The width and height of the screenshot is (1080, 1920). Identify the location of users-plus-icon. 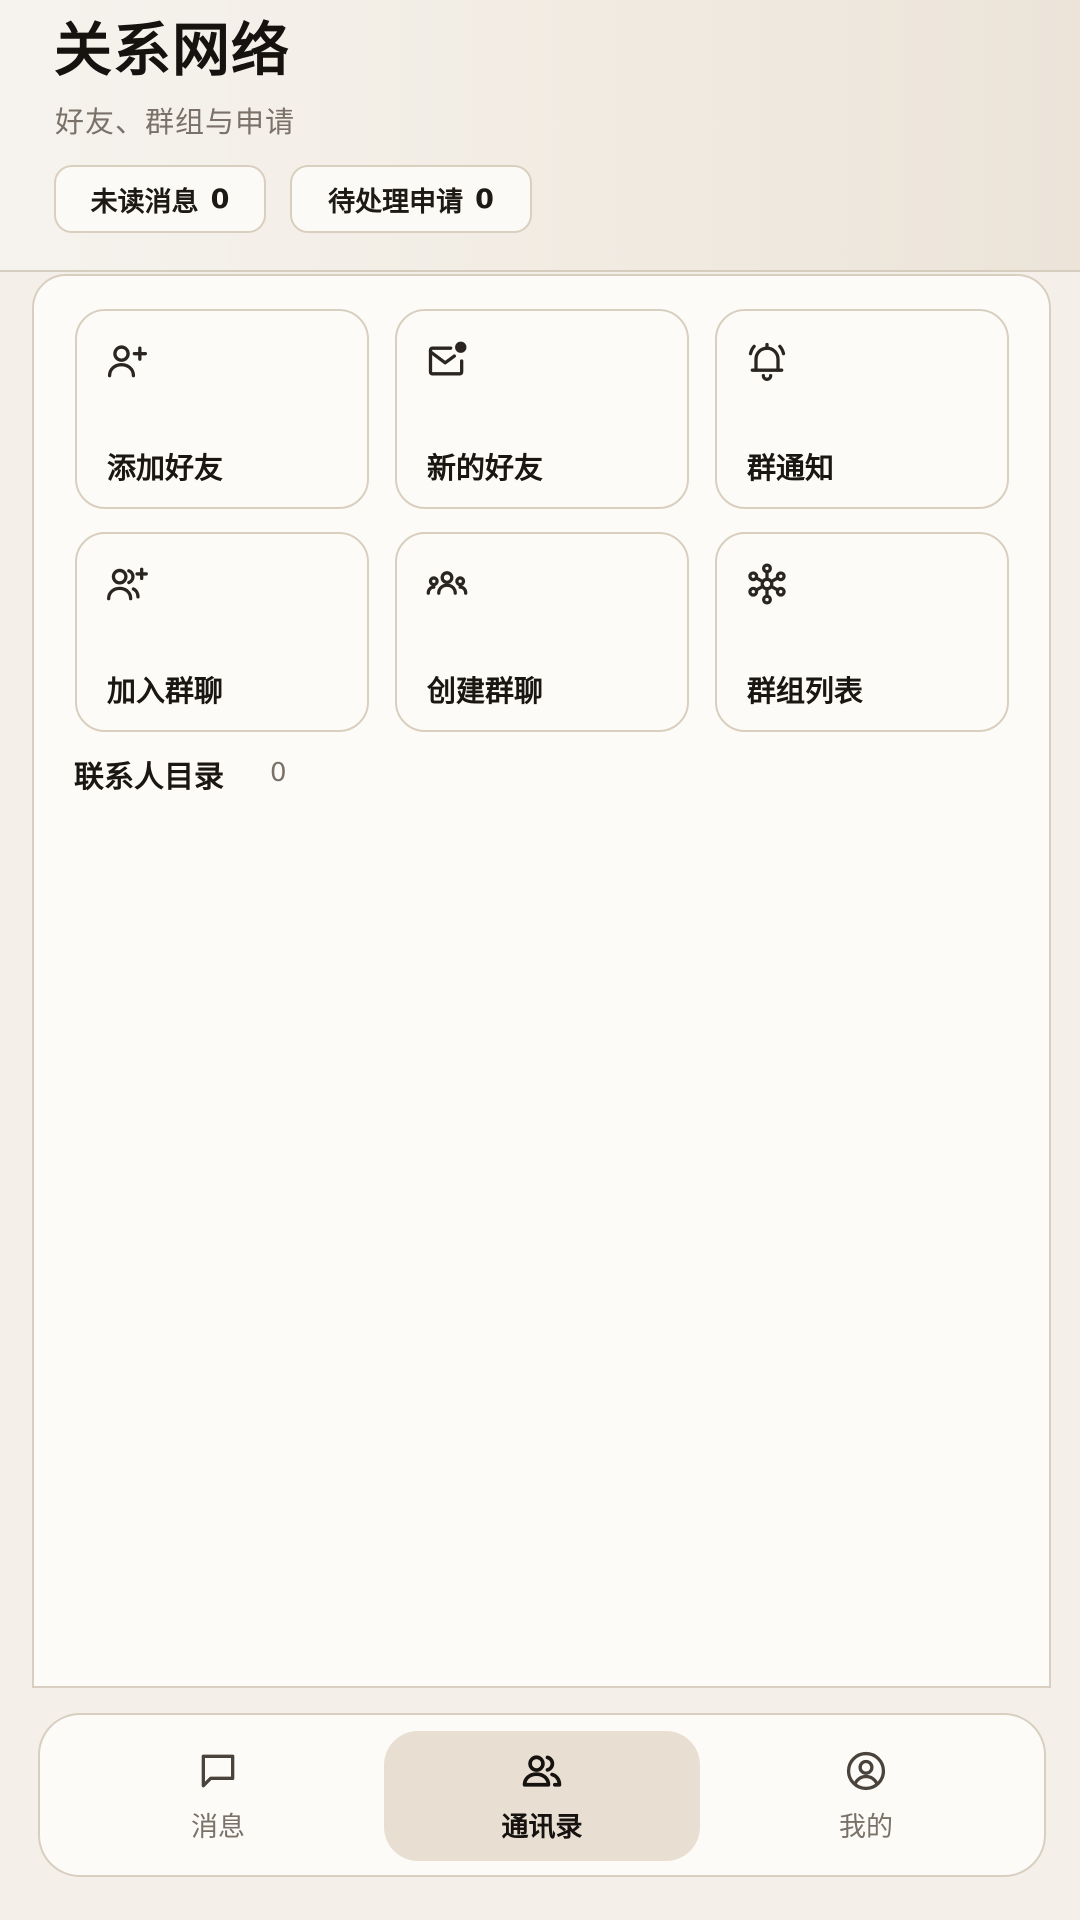
(127, 584).